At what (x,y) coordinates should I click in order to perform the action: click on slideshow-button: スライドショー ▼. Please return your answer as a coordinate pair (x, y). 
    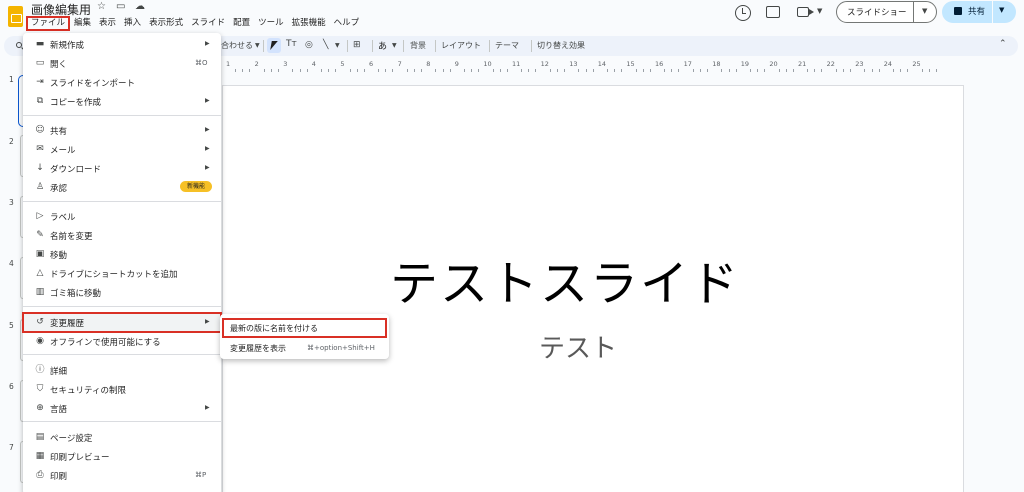
    Looking at the image, I should click on (886, 12).